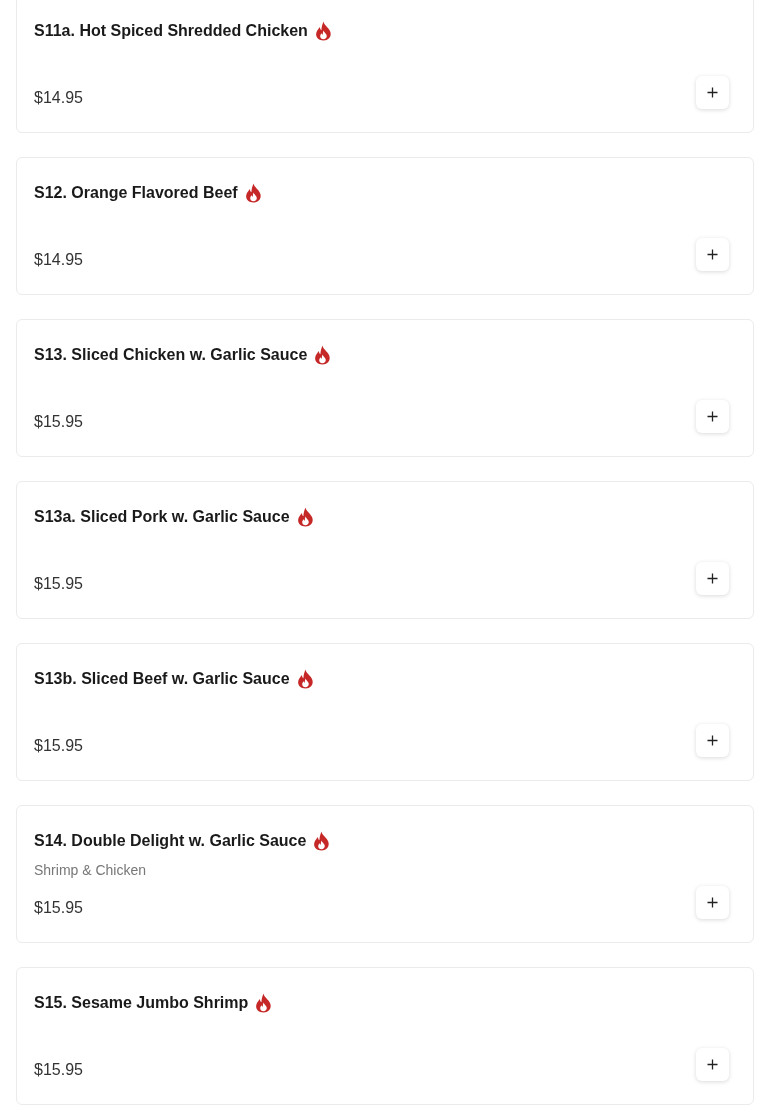 Image resolution: width=770 pixels, height=1105 pixels. Describe the element at coordinates (171, 355) in the screenshot. I see `item-name: S13. Sliced Chicken w. Garlic Sauce` at that location.